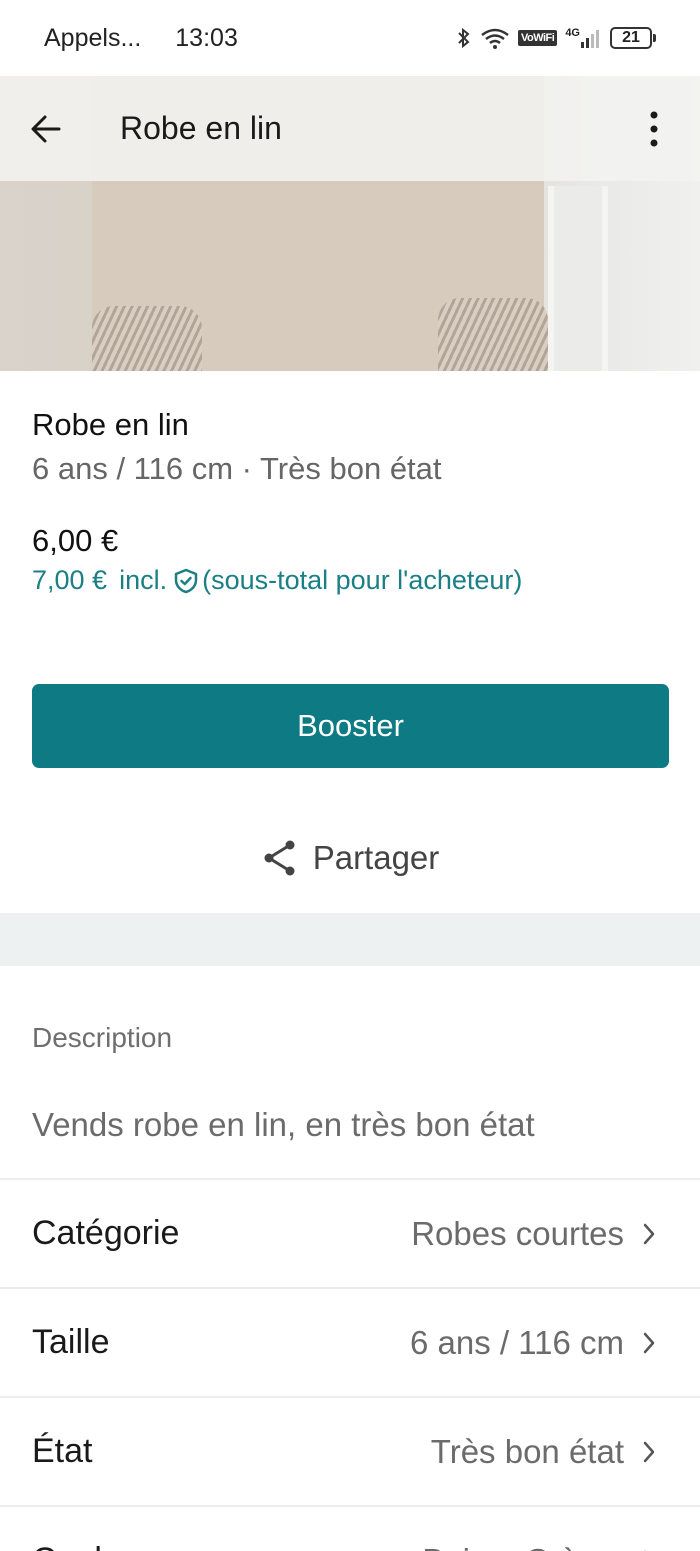  I want to click on share-button: Partager, so click(350, 858).